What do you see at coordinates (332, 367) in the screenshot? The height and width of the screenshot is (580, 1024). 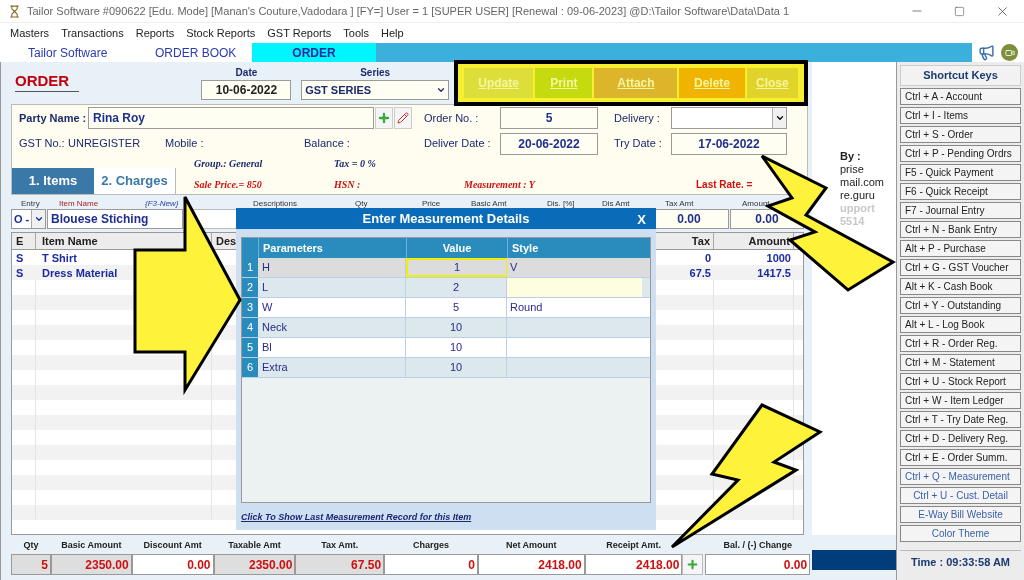 I see `table-cell: Extra` at bounding box center [332, 367].